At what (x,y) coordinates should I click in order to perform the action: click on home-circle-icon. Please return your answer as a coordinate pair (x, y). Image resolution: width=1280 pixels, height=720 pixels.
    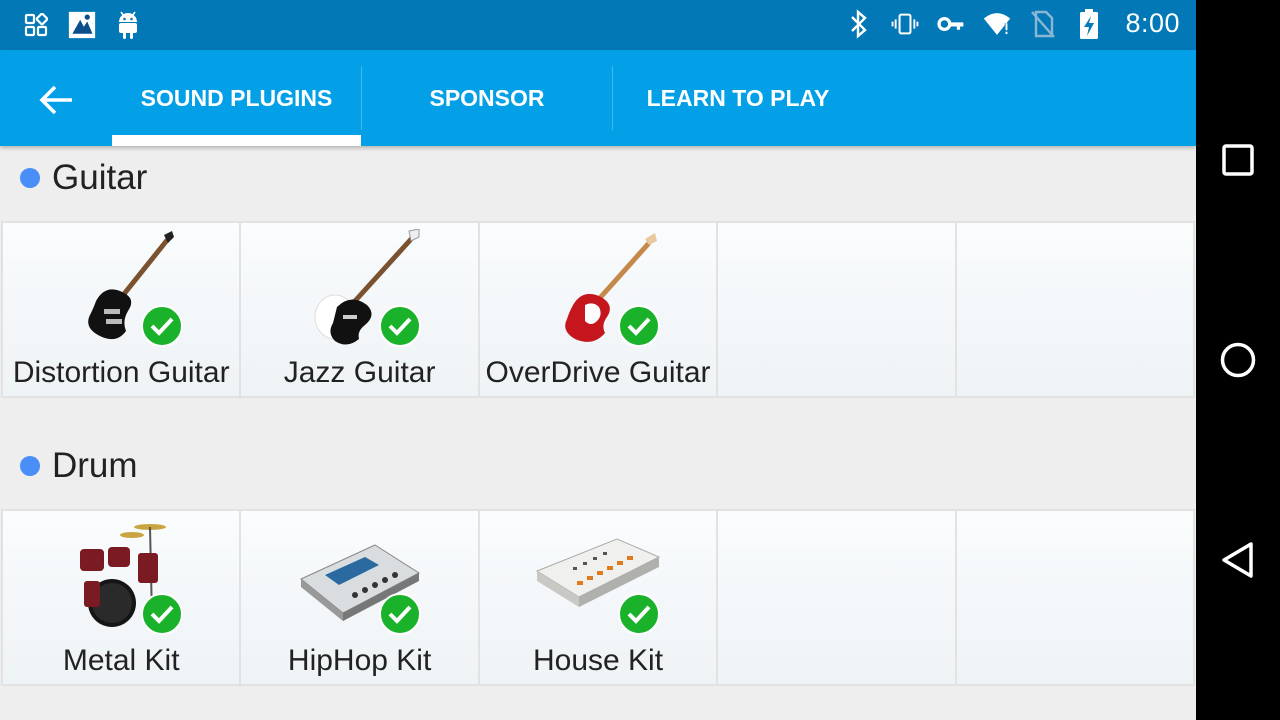
    Looking at the image, I should click on (1238, 360).